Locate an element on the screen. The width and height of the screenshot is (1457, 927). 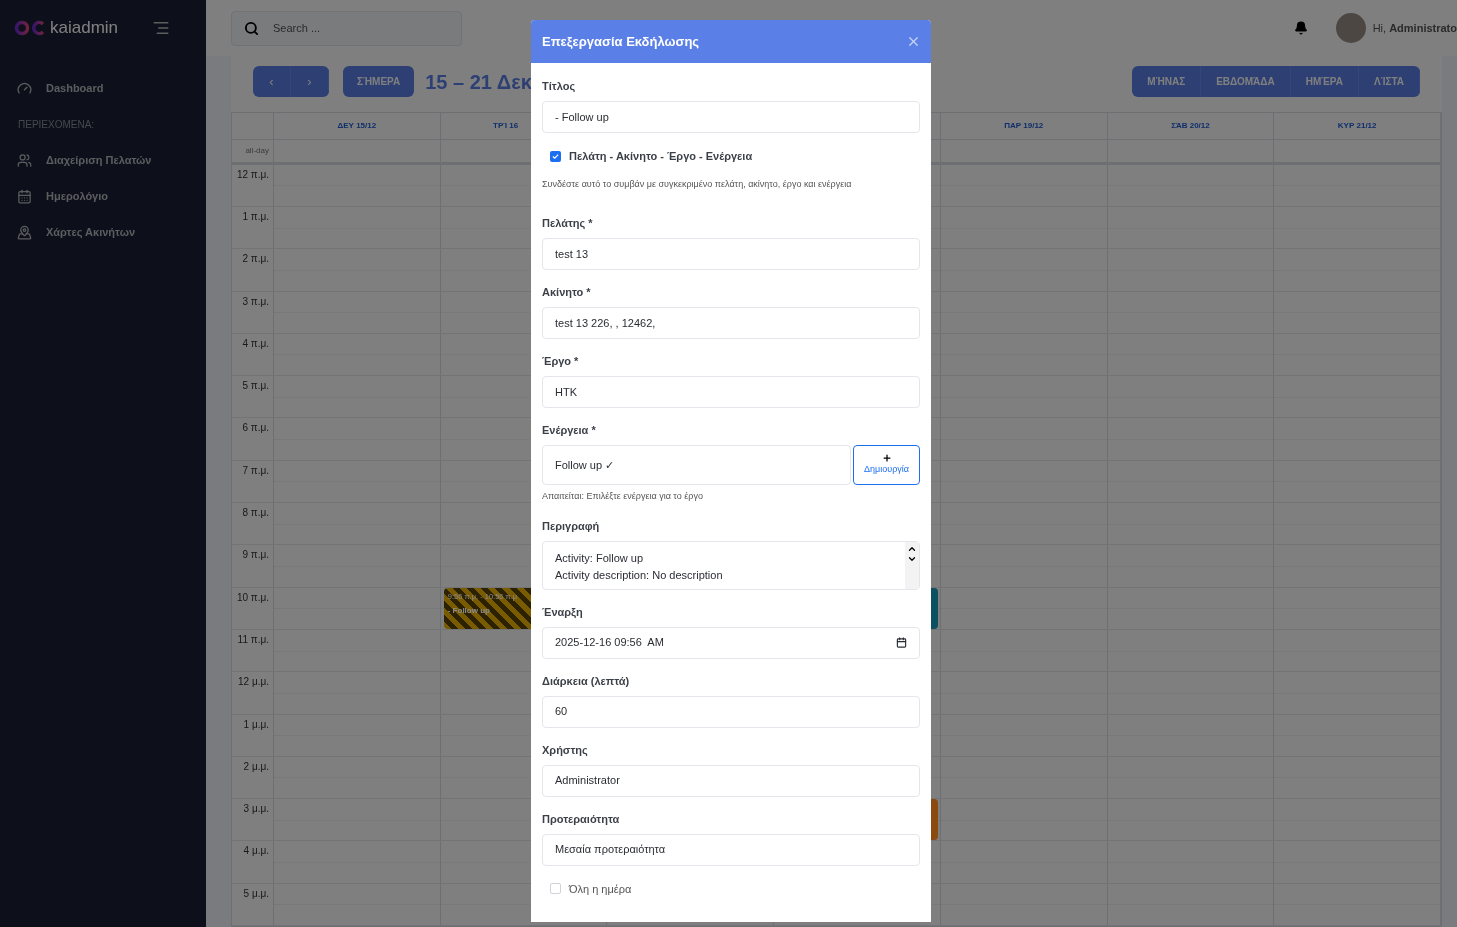
field-label: Ενέργεια * is located at coordinates (569, 430).